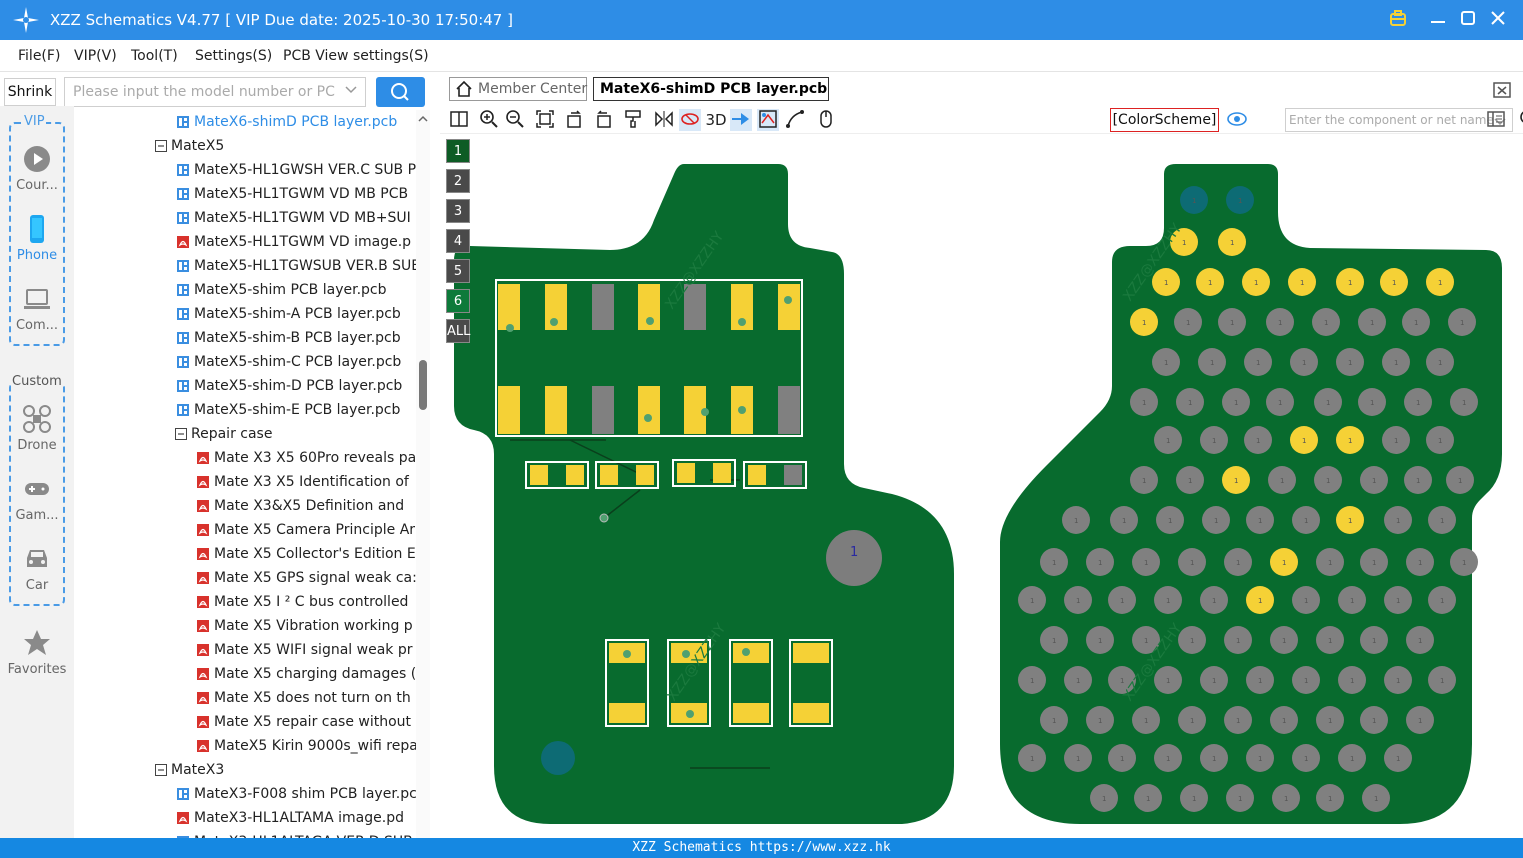 The height and width of the screenshot is (858, 1523). Describe the element at coordinates (293, 218) in the screenshot. I see `tree-item: MateX5-HL1TGWM VD MB+SUI` at that location.